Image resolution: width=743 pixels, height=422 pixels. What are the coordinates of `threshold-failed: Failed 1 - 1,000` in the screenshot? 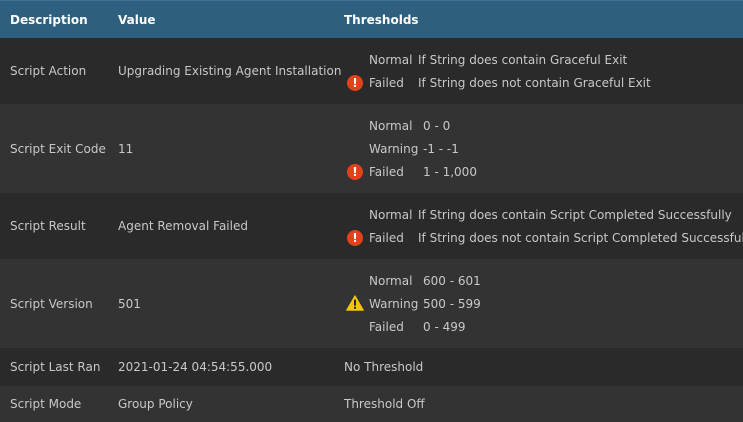 It's located at (423, 172).